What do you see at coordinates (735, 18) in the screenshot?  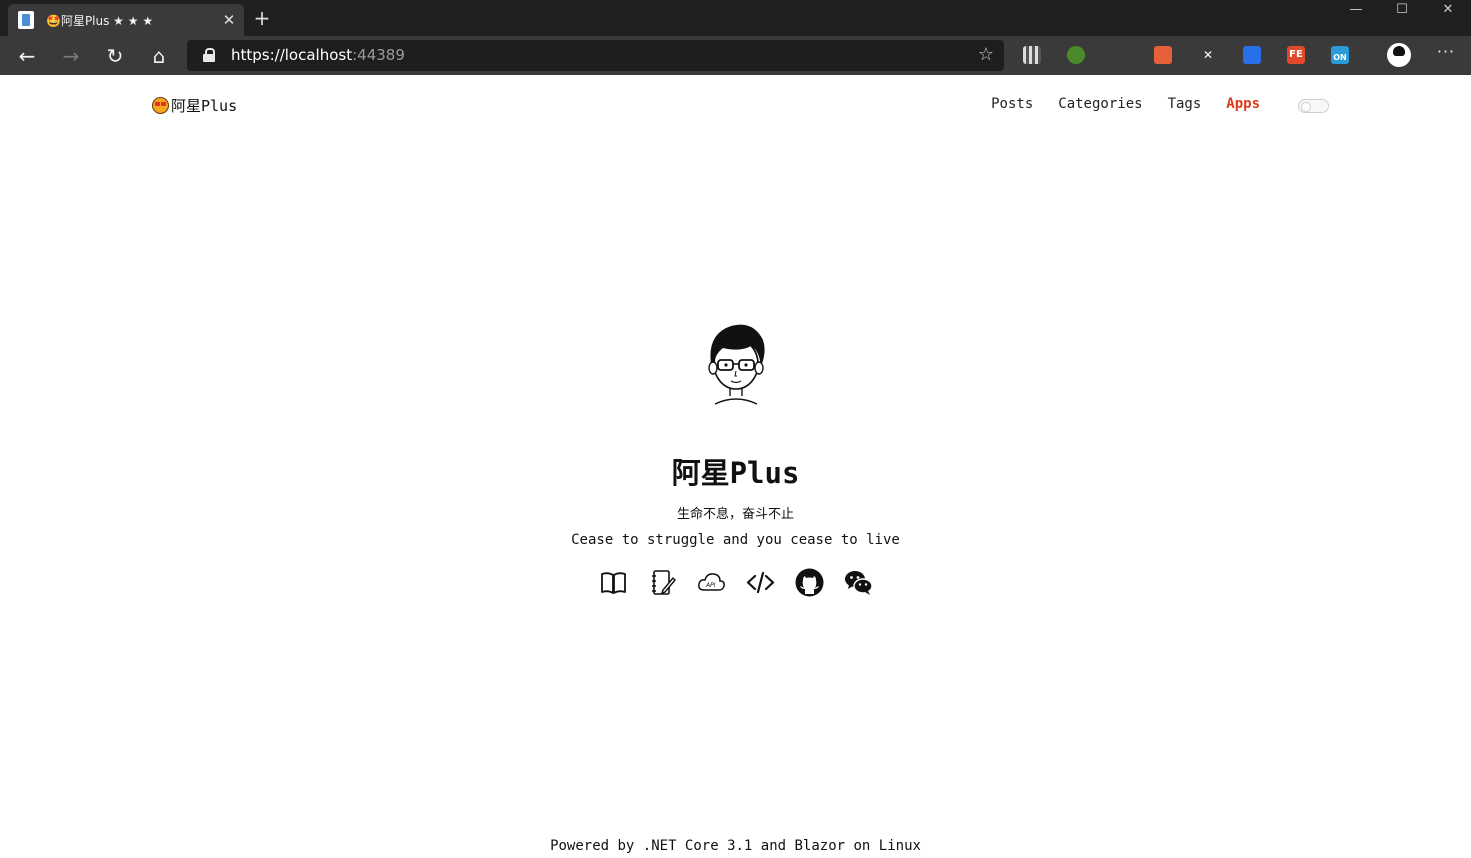 I see `browser-tabstrip: 🤩阿星Plus ★ ★ ★ ✕ + — ☐ ✕` at bounding box center [735, 18].